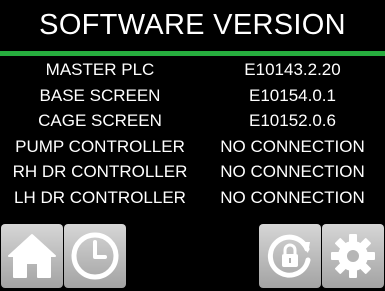  Describe the element at coordinates (192, 70) in the screenshot. I see `version-row-master-plc: MASTER PLC E10143.2.20` at that location.